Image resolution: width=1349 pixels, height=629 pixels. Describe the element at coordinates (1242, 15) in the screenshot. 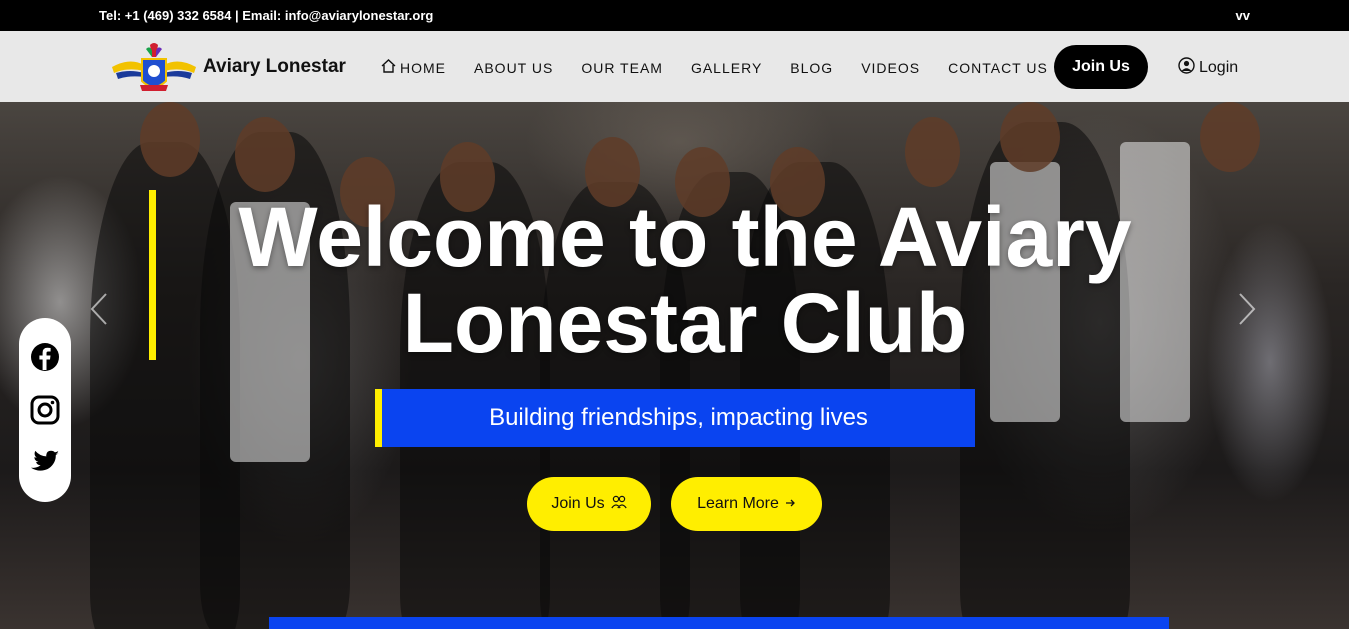

I see `topbar-right-text: vv` at that location.